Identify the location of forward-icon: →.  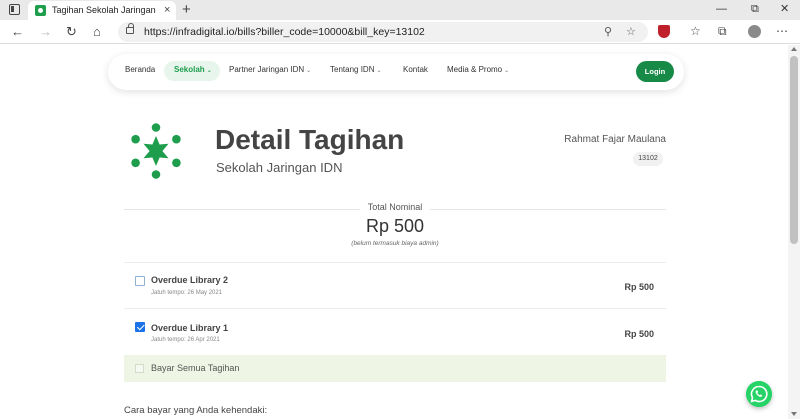
(45, 31).